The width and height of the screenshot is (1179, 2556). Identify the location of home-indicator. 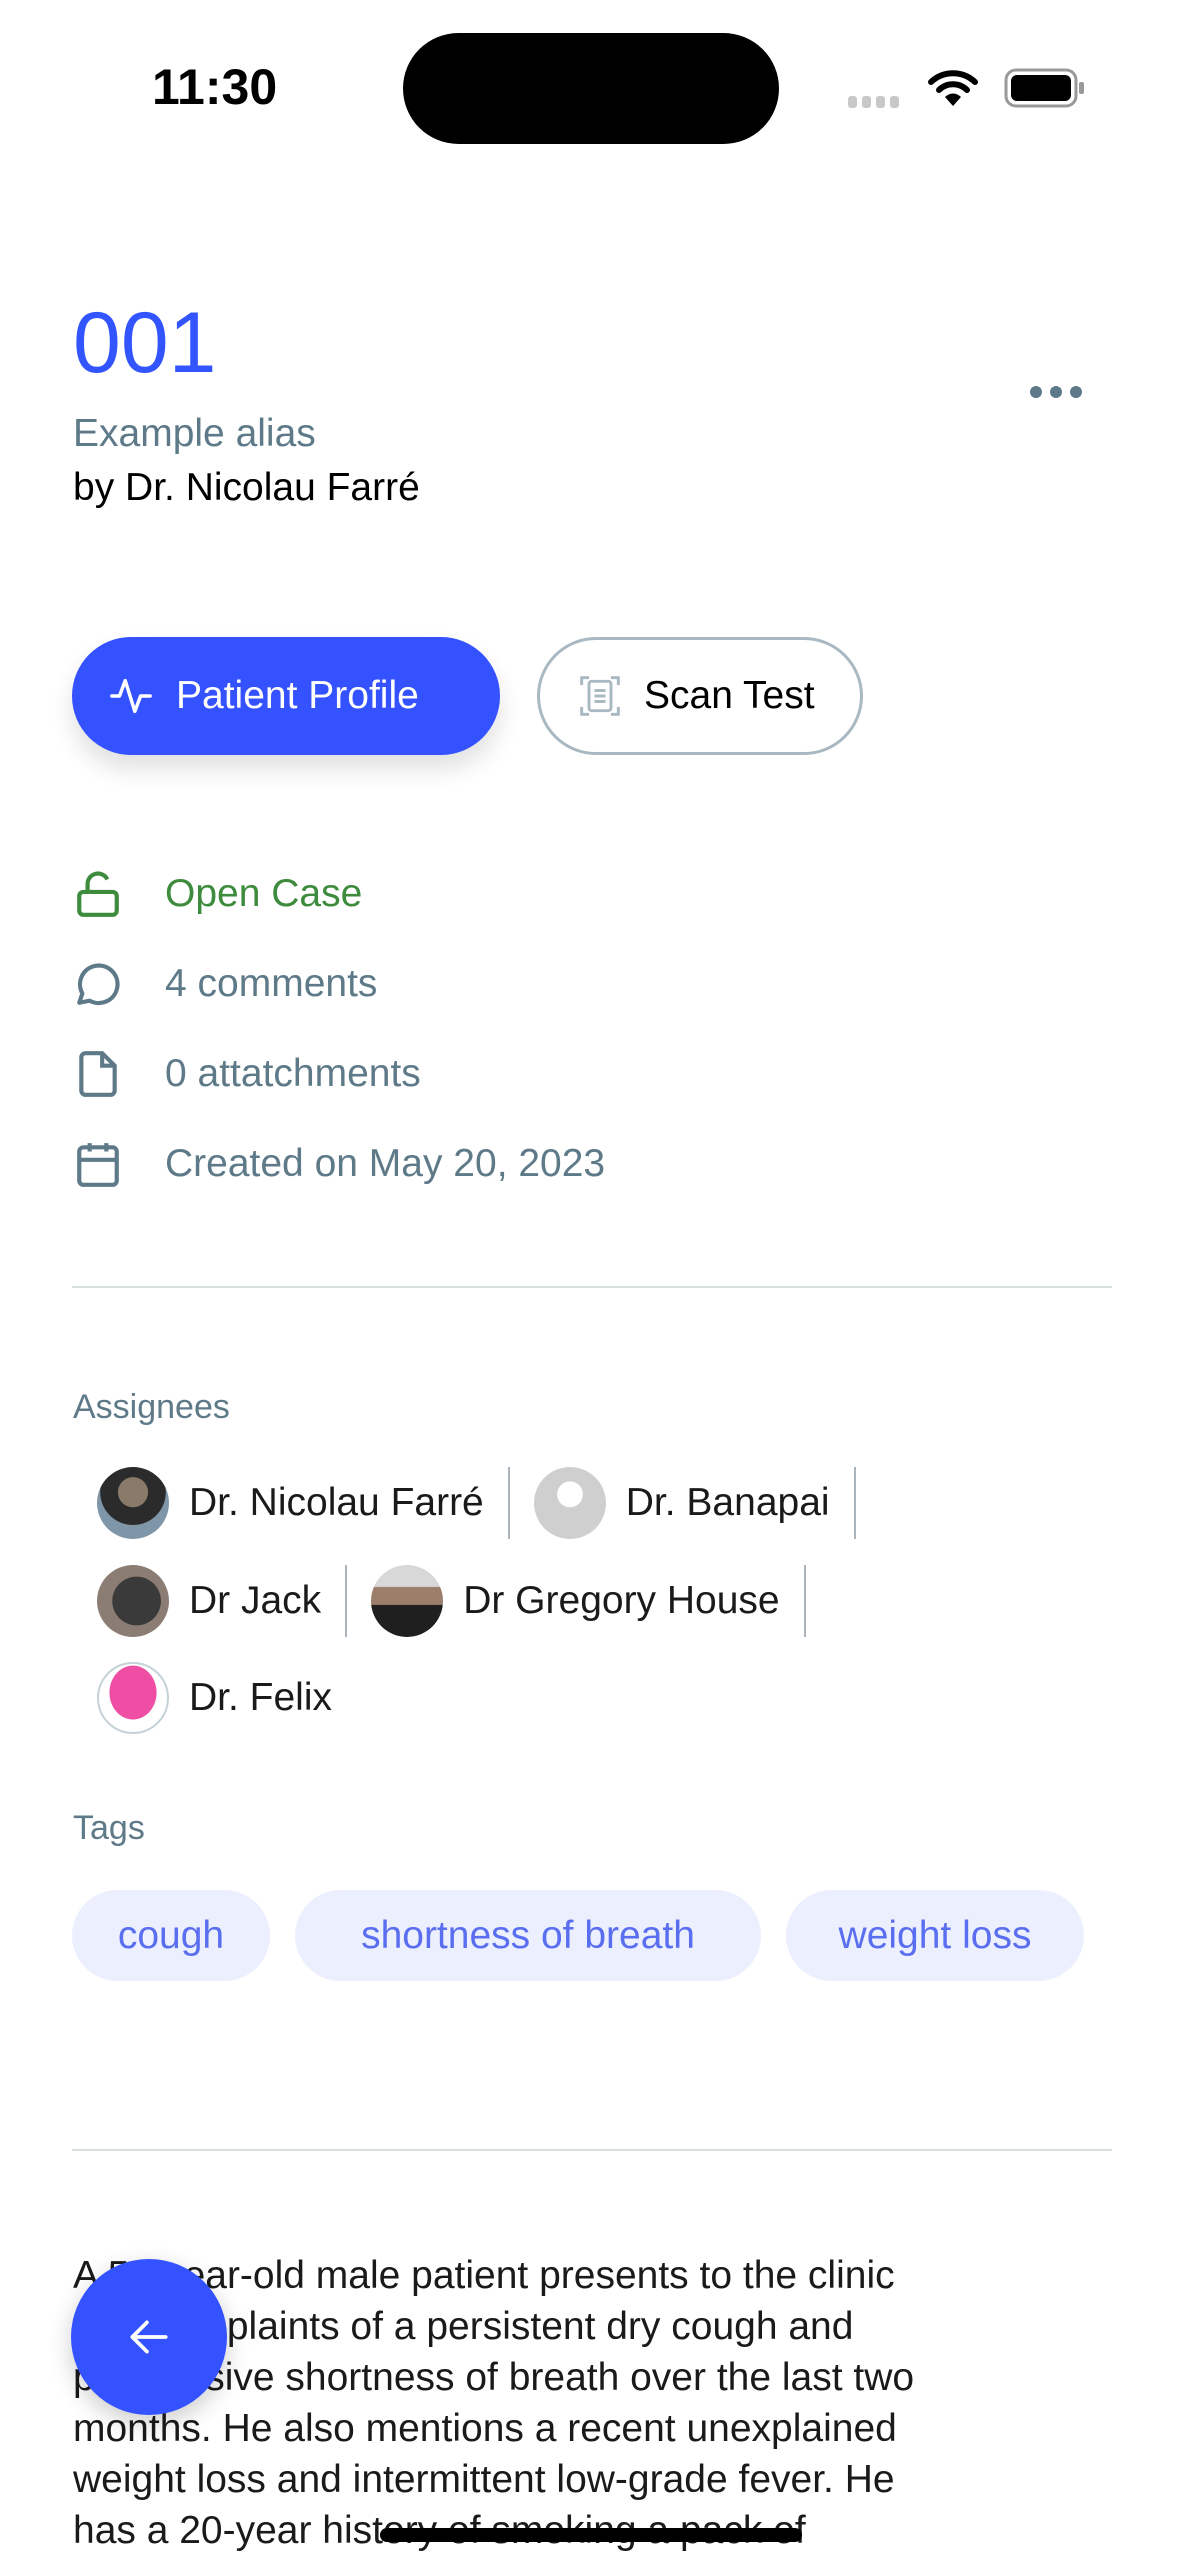
(591, 2535).